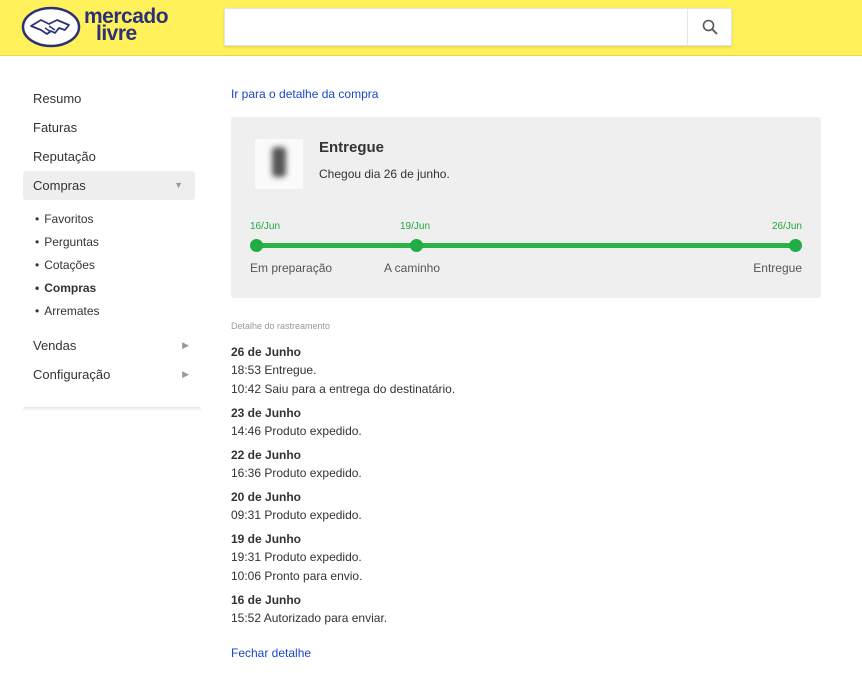 This screenshot has width=862, height=673. Describe the element at coordinates (274, 370) in the screenshot. I see `tracking-entry: 18:53 Entregue.` at that location.